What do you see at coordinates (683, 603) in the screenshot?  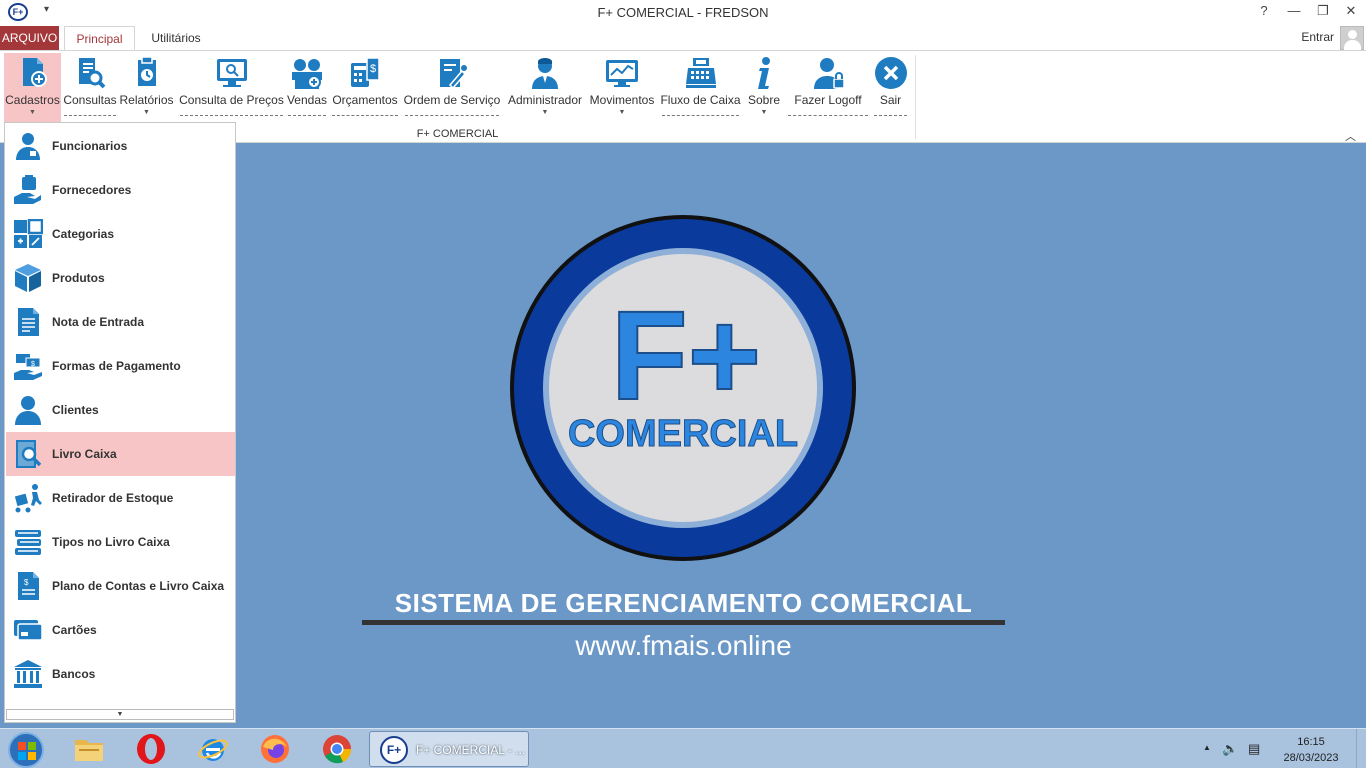 I see `system-slogan: SISTEMA DE GERENCIAMENTO COMERCIAL` at bounding box center [683, 603].